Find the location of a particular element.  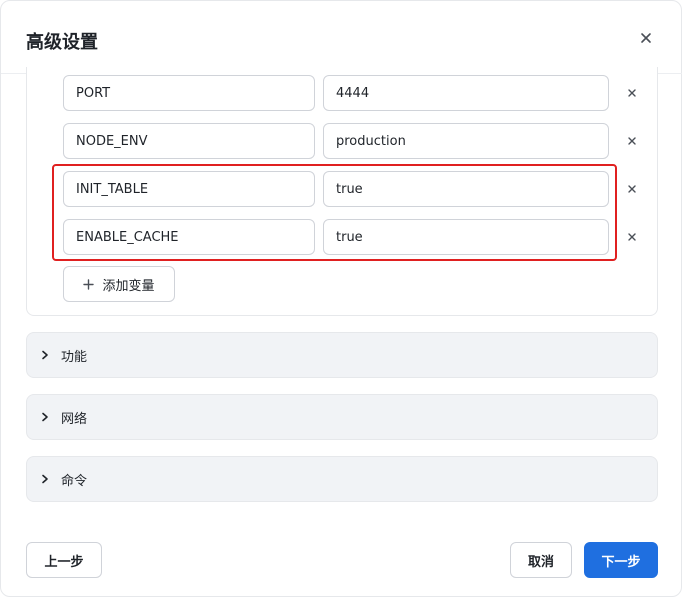

env-var-row: NODE_ENV production is located at coordinates (353, 141).